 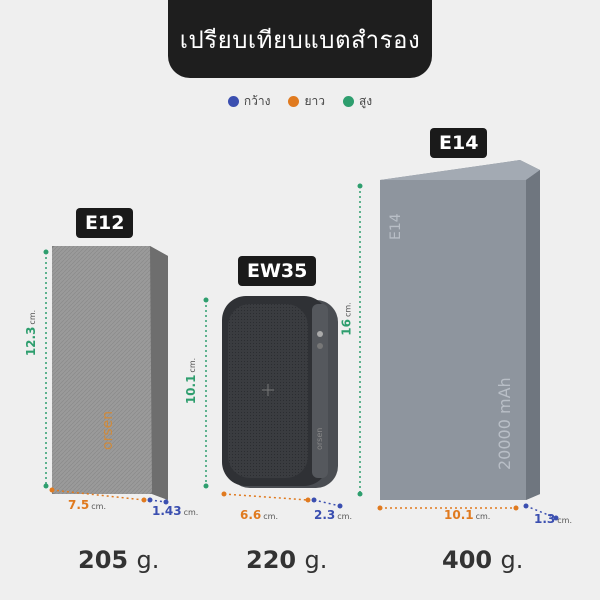 What do you see at coordinates (31, 341) in the screenshot?
I see `e12-height-value: 12.3` at bounding box center [31, 341].